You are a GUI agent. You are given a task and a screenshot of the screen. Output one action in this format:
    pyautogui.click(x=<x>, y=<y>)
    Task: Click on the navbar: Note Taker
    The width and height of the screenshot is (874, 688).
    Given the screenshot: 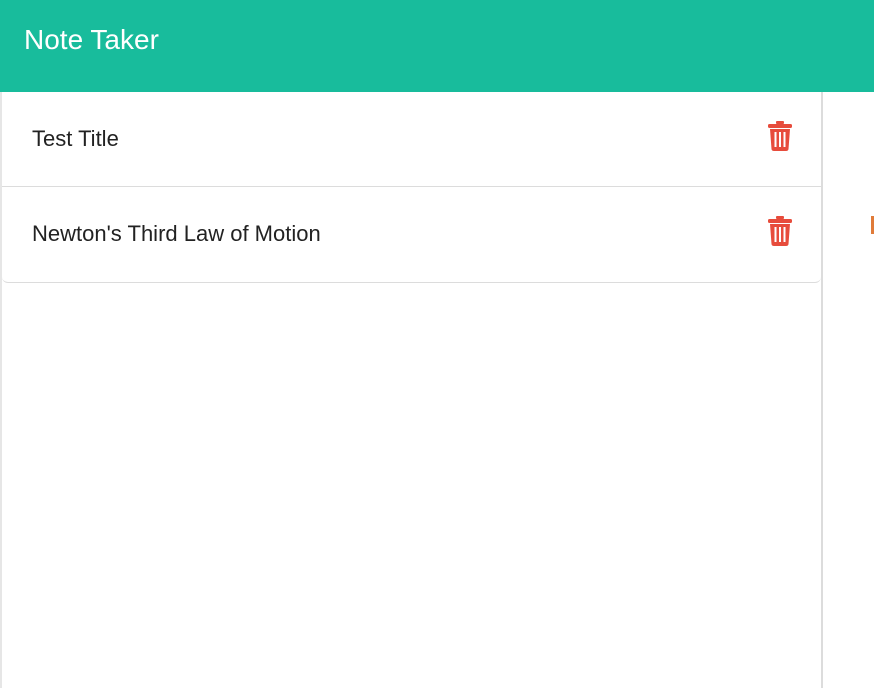 What is the action you would take?
    pyautogui.click(x=437, y=46)
    